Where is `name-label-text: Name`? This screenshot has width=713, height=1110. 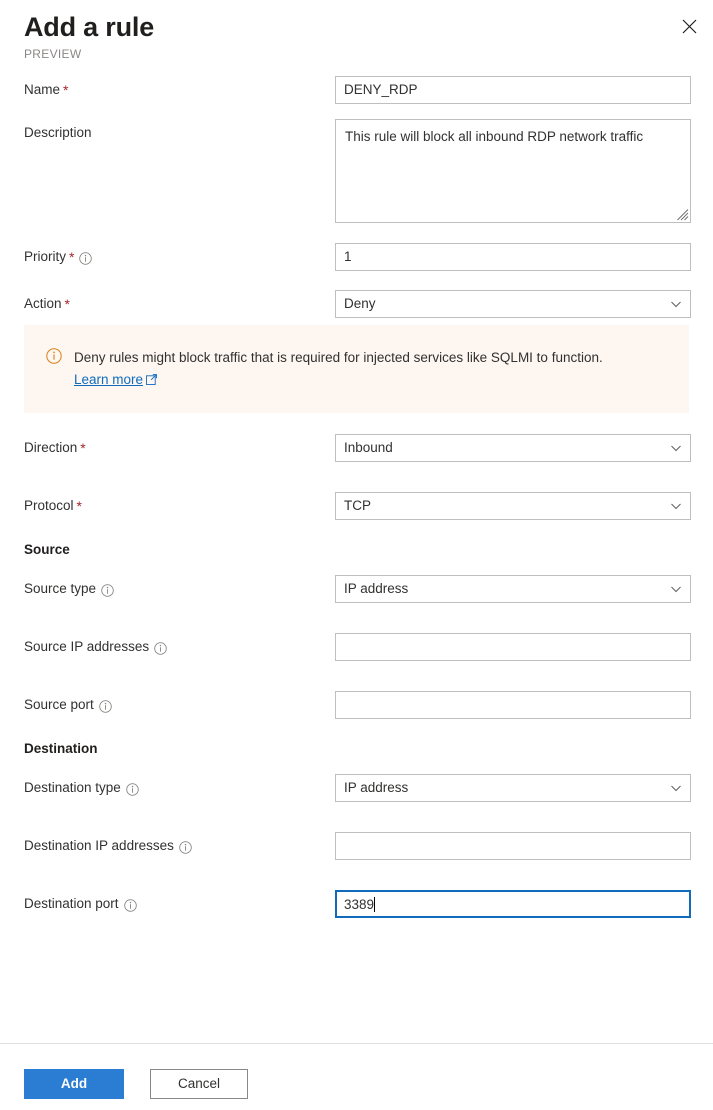
name-label-text: Name is located at coordinates (42, 89).